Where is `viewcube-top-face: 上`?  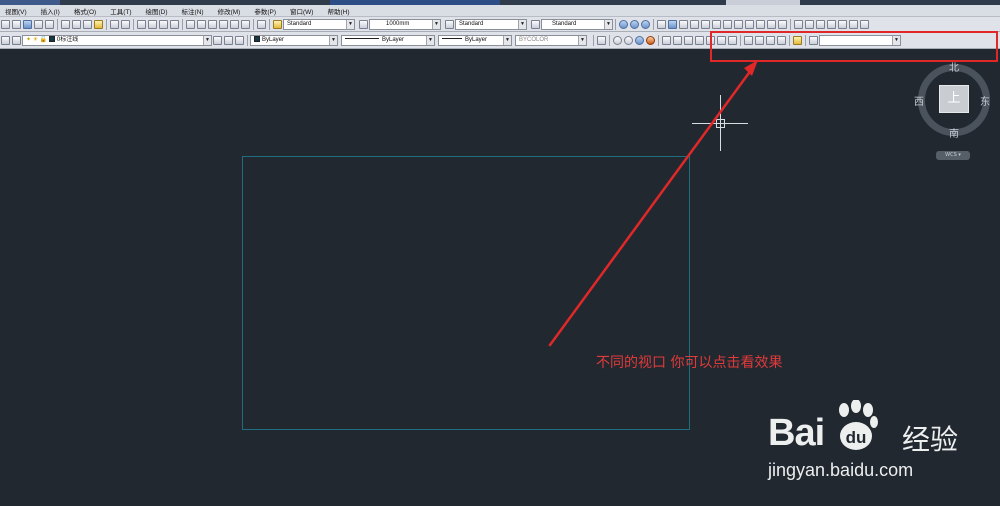 viewcube-top-face: 上 is located at coordinates (954, 99).